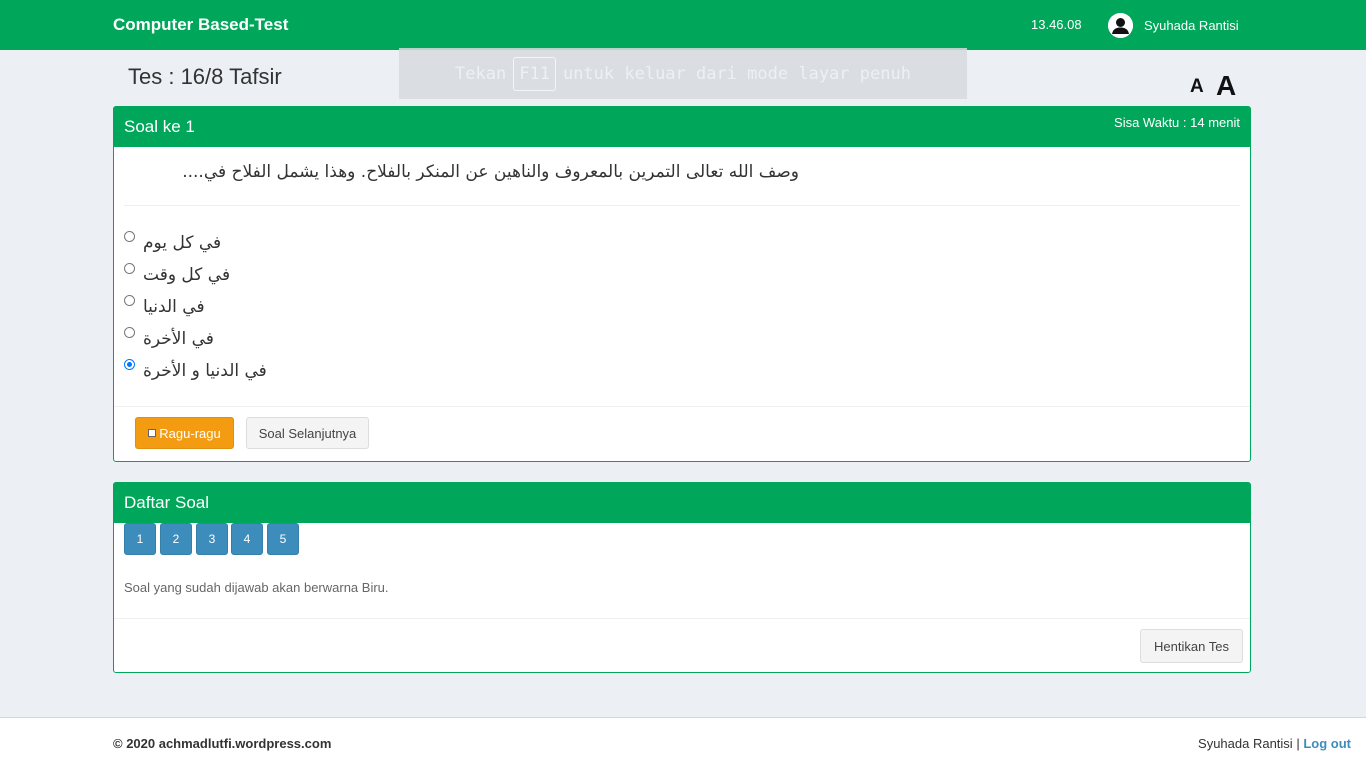 This screenshot has width=1366, height=768. I want to click on next-question-label: Soal Selanjutnya, so click(307, 433).